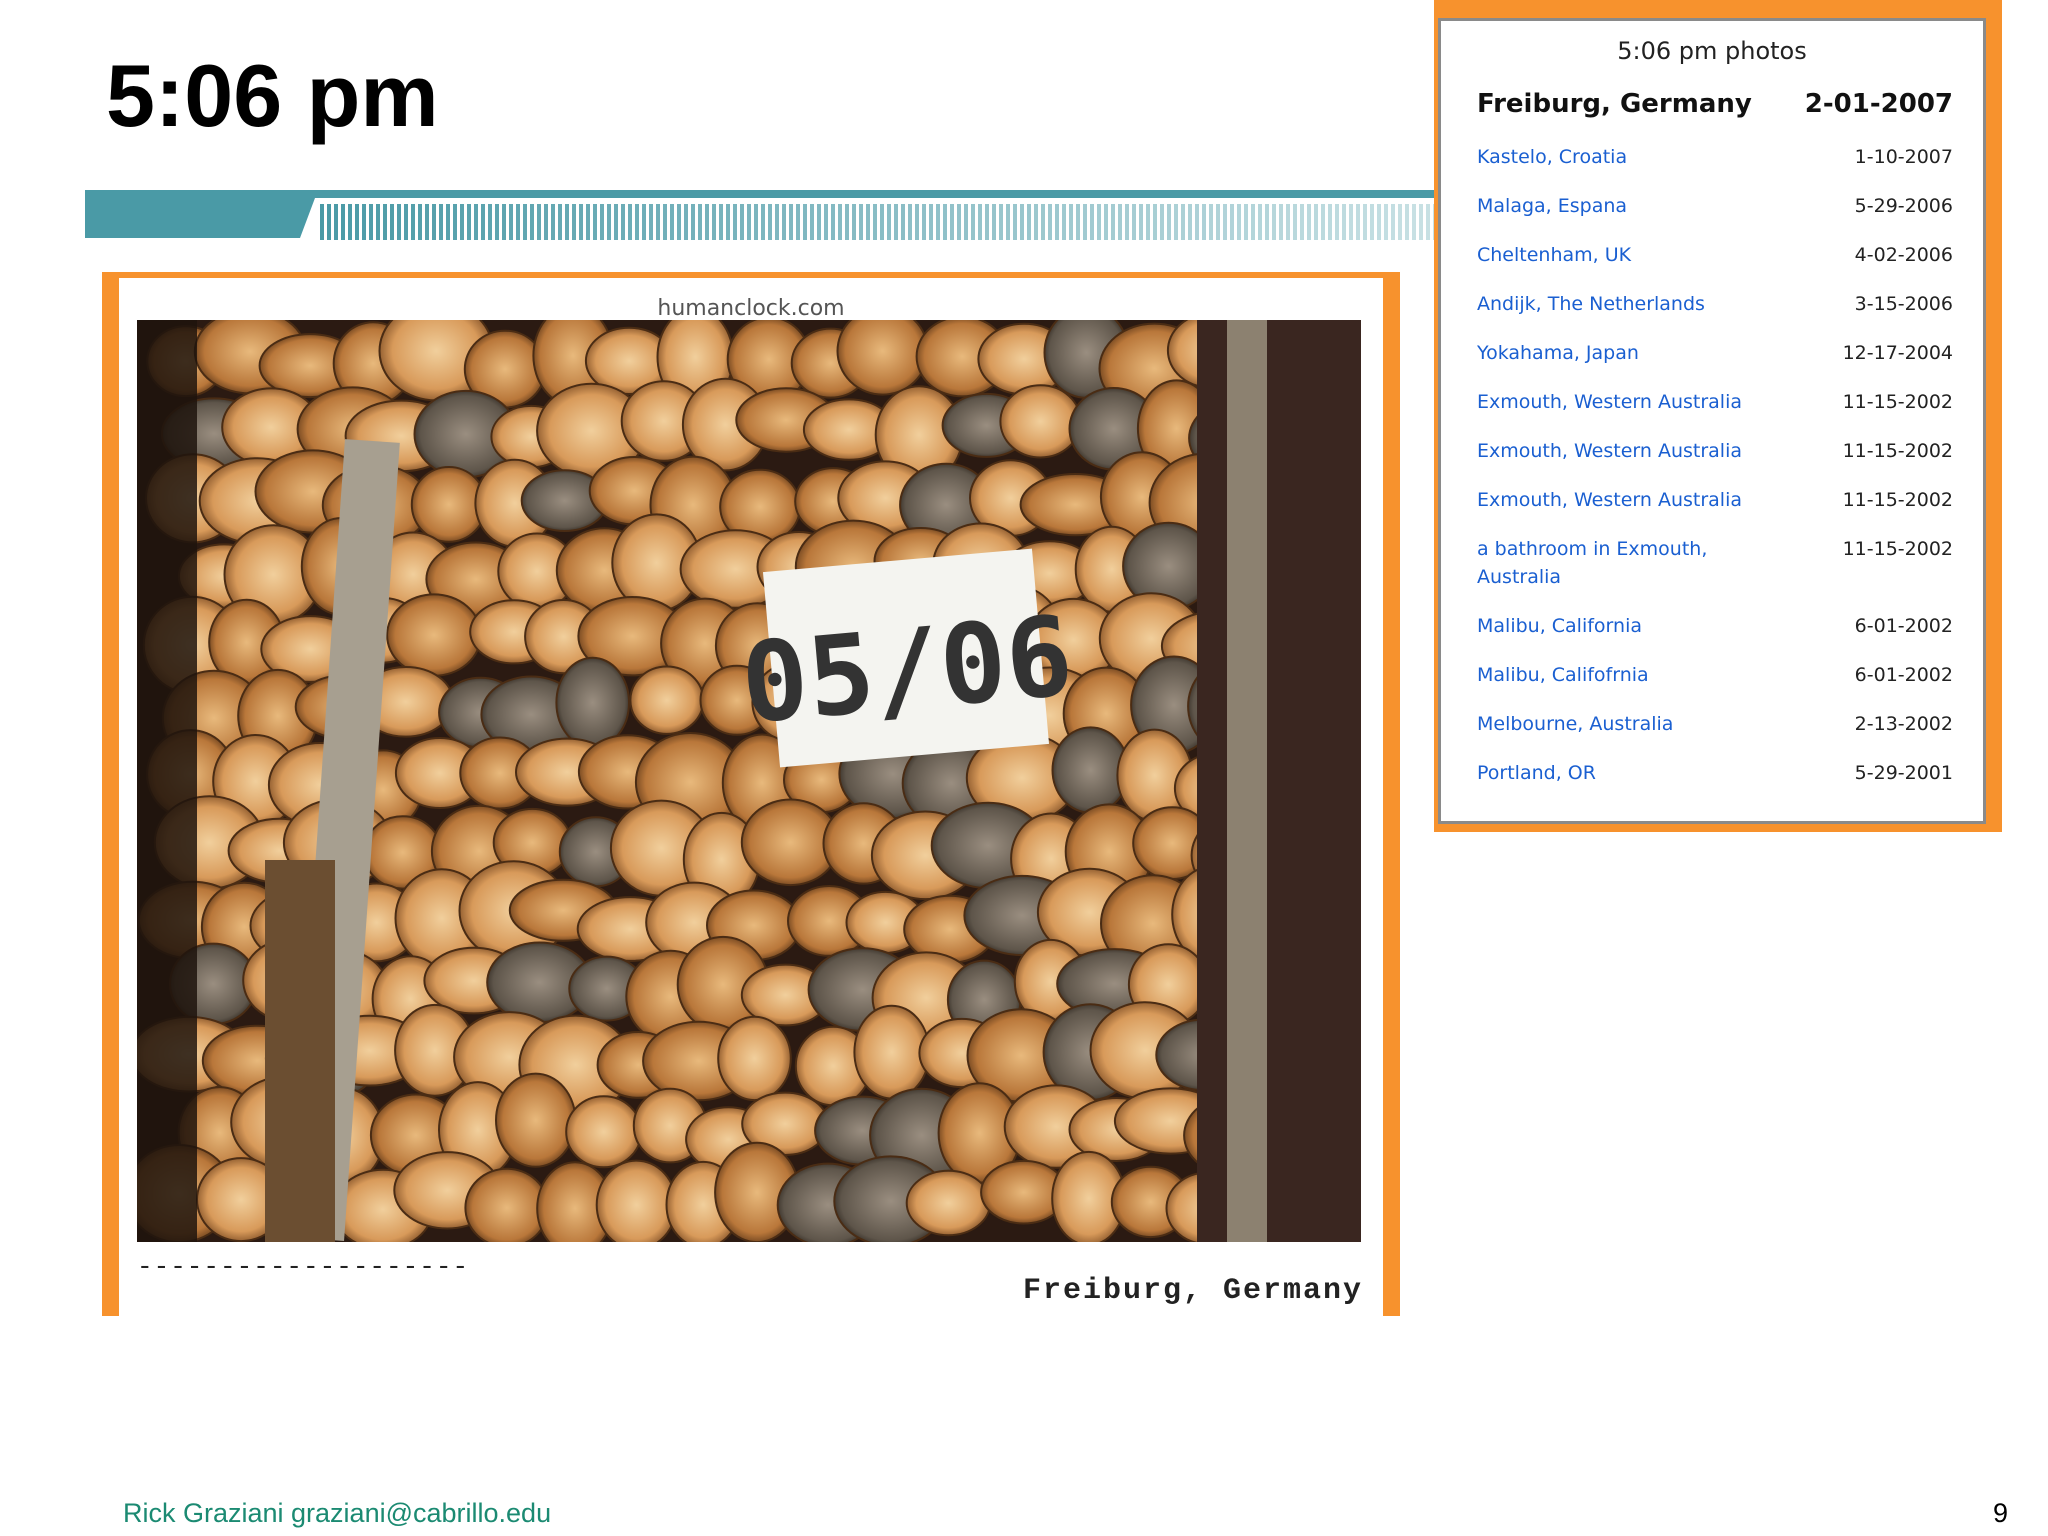 This screenshot has width=2048, height=1536. I want to click on photo-place-link: Malibu, California, so click(1559, 626).